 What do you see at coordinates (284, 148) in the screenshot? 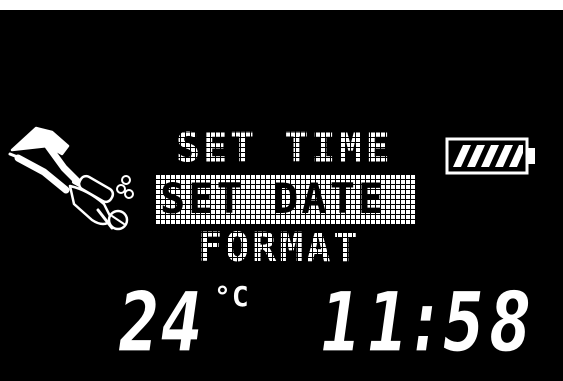
I see `menu-item-set-time: SET TIME` at bounding box center [284, 148].